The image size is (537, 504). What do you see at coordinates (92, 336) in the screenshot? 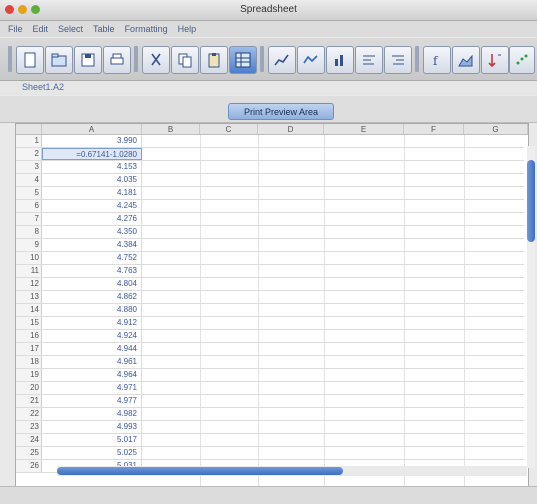
I see `cell-a: 4.924` at bounding box center [92, 336].